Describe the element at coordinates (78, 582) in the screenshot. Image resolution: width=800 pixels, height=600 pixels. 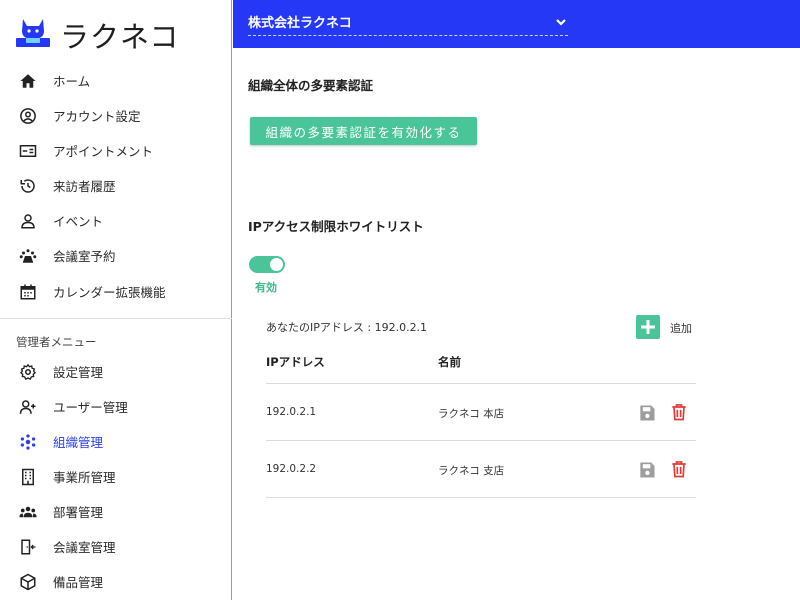
I see `nav-label: 備品管理` at that location.